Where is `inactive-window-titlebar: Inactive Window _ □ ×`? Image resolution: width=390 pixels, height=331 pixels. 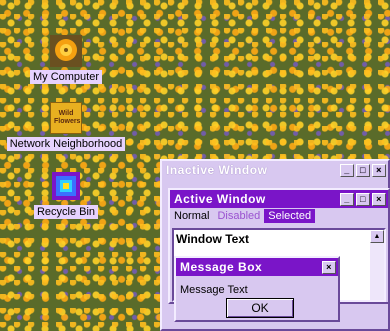 inactive-window-titlebar: Inactive Window _ □ × is located at coordinates (275, 170).